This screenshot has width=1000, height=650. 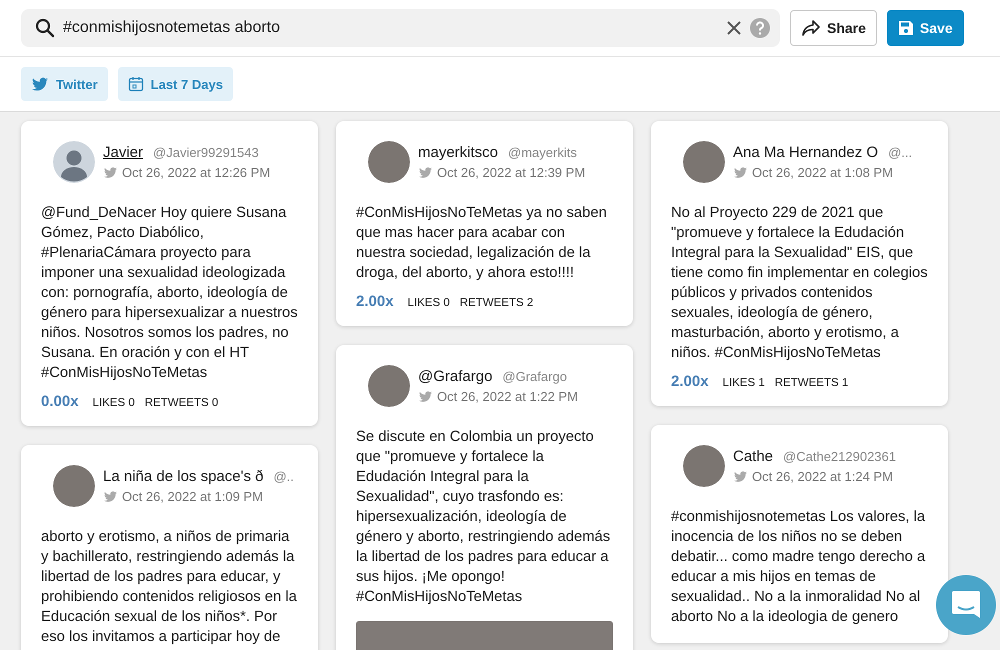 I want to click on search-icon, so click(x=45, y=28).